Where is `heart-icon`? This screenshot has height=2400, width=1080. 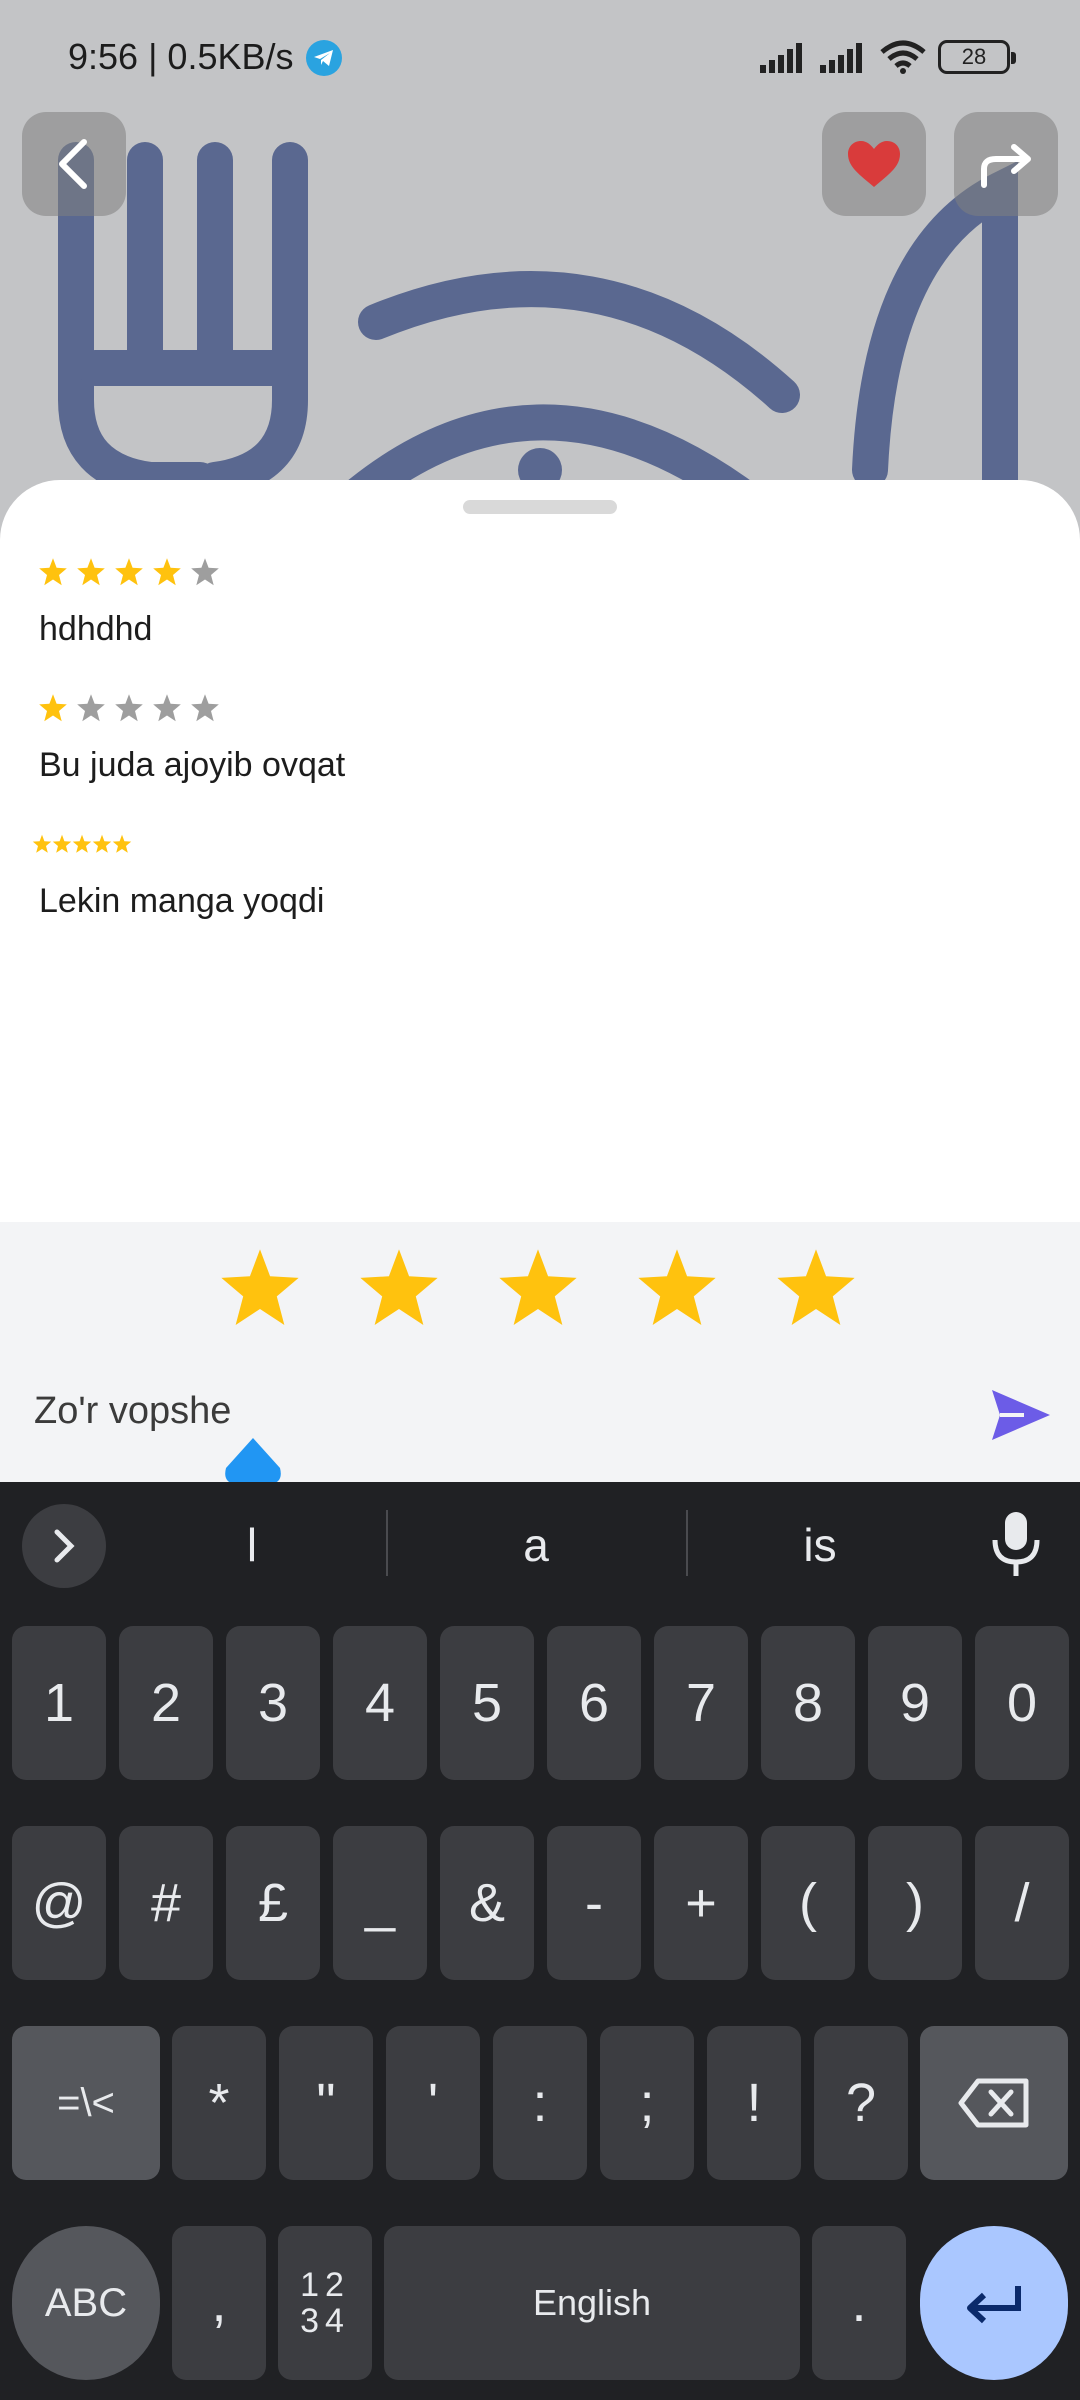 heart-icon is located at coordinates (874, 164).